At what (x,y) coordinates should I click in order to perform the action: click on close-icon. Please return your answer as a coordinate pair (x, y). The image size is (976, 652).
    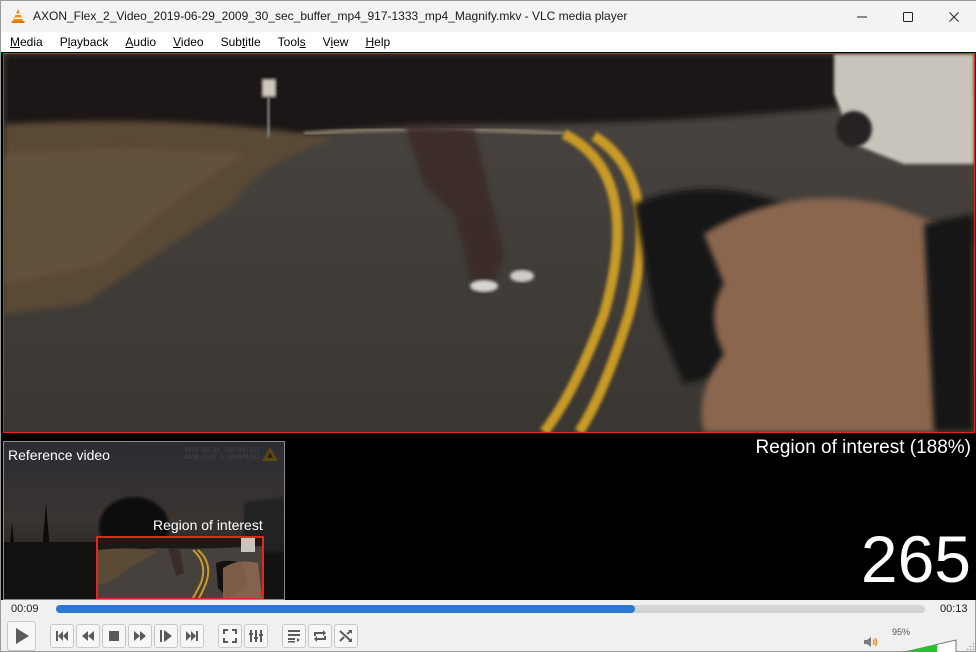
    Looking at the image, I should click on (954, 16).